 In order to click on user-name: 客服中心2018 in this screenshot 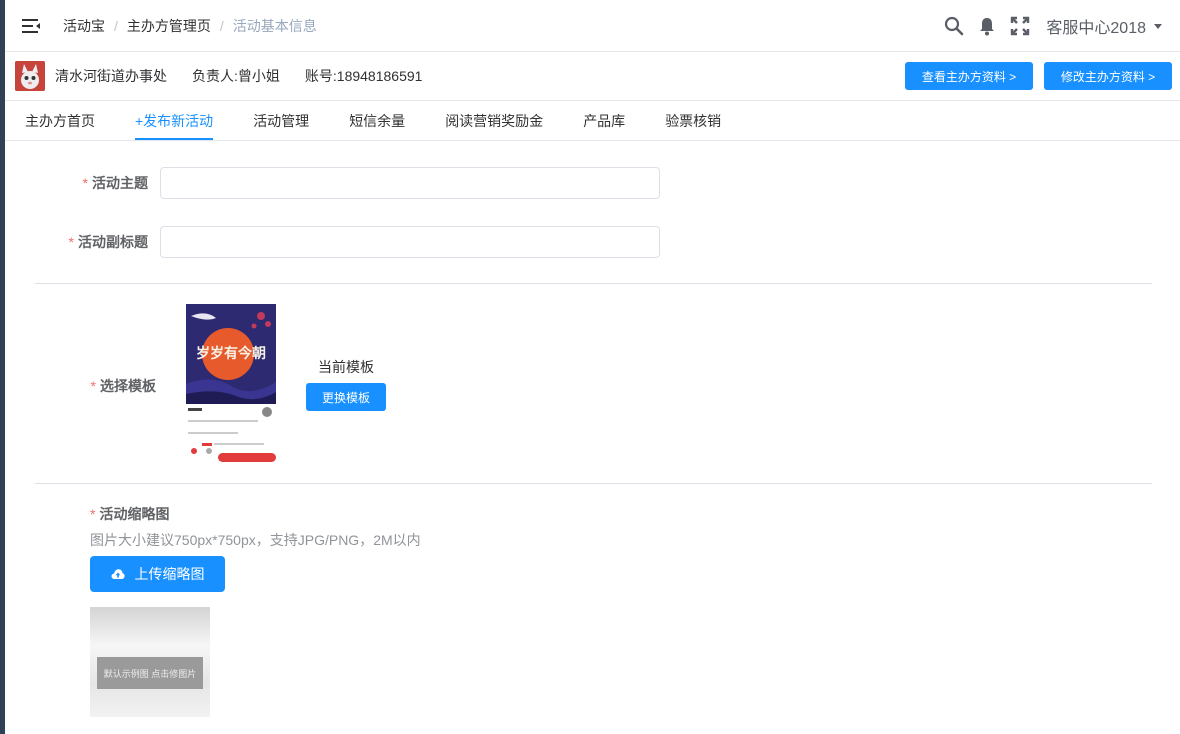, I will do `click(1096, 28)`.